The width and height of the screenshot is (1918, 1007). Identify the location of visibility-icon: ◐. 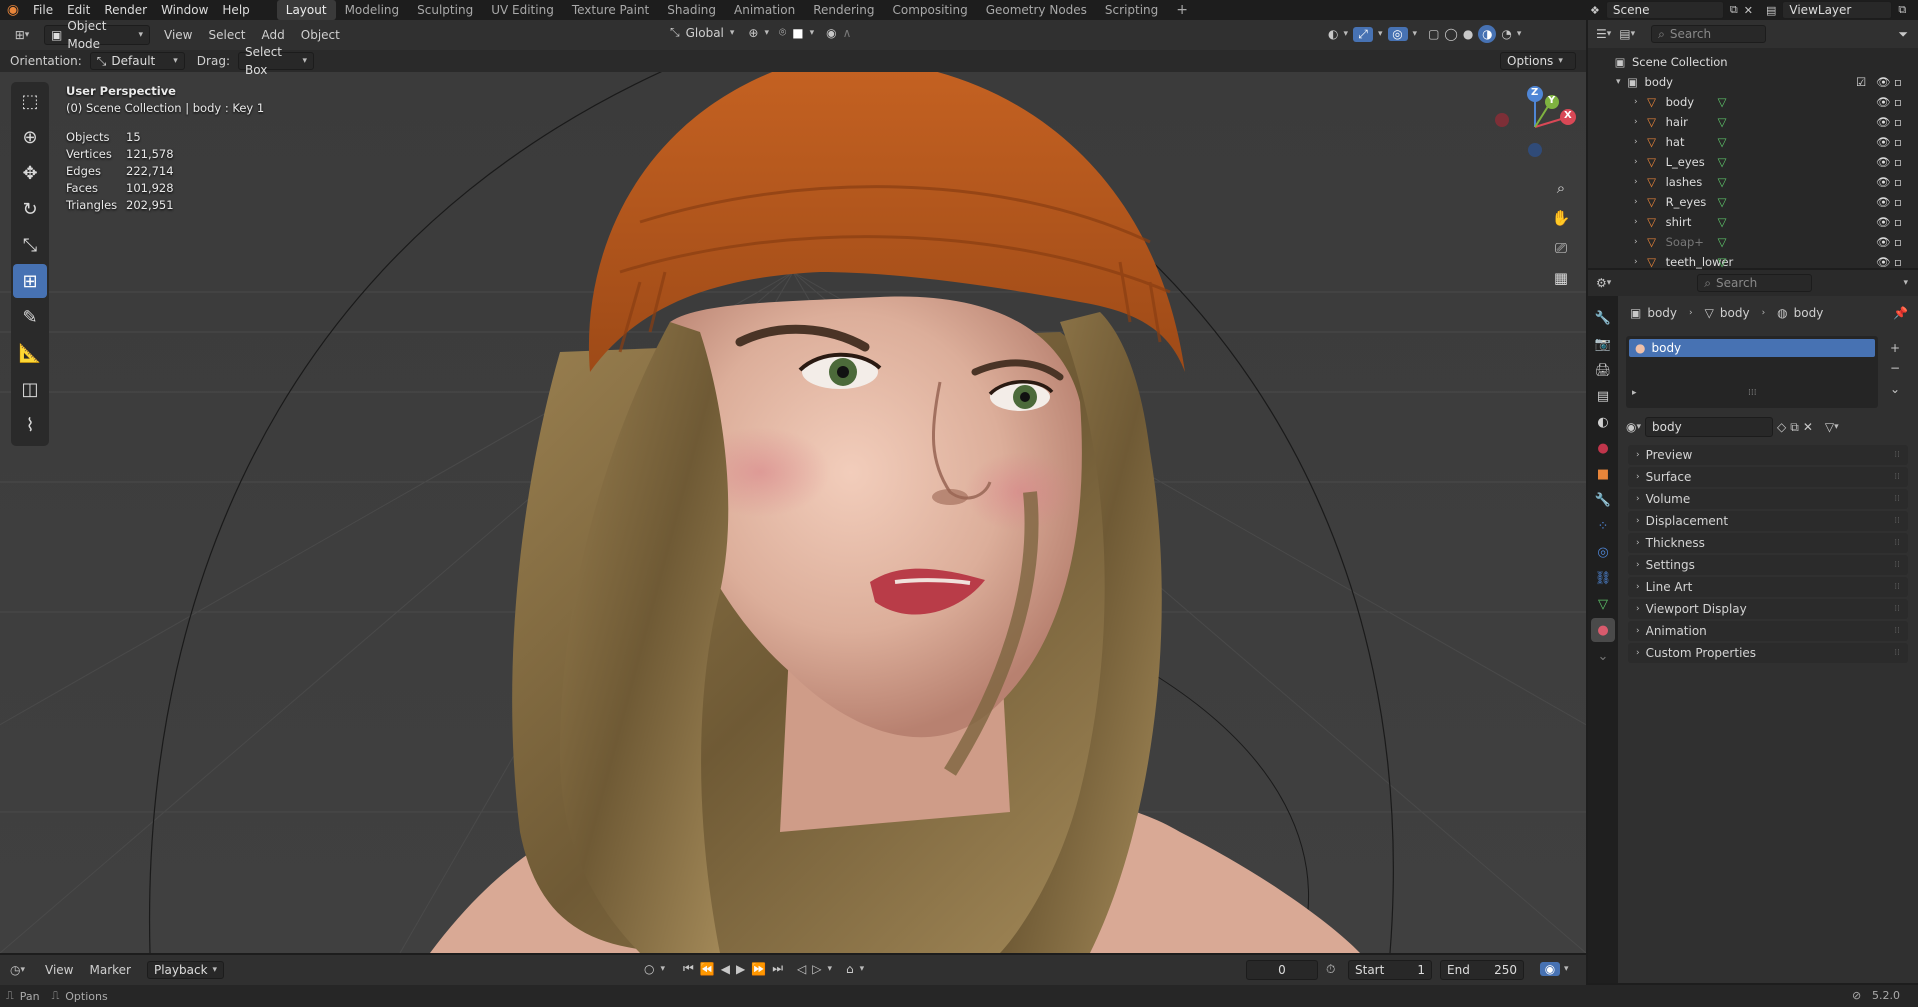
(1333, 34).